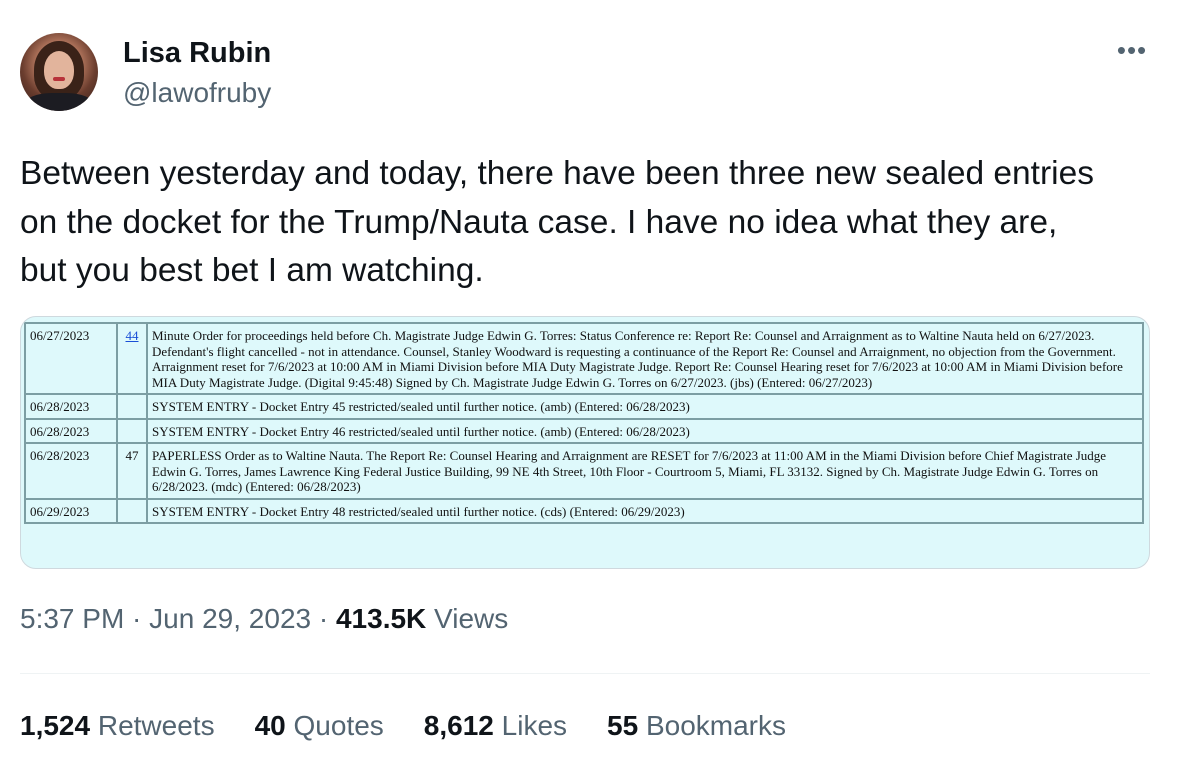 This screenshot has width=1180, height=772. Describe the element at coordinates (467, 618) in the screenshot. I see `views-label: Views` at that location.